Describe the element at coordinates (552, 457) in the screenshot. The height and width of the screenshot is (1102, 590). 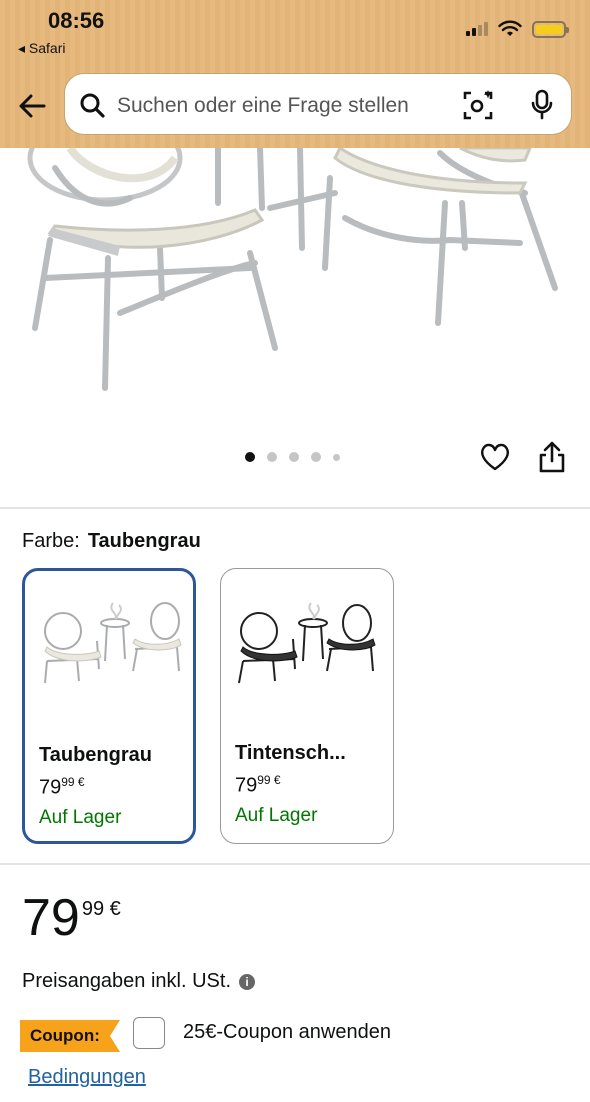
I see `share-icon` at that location.